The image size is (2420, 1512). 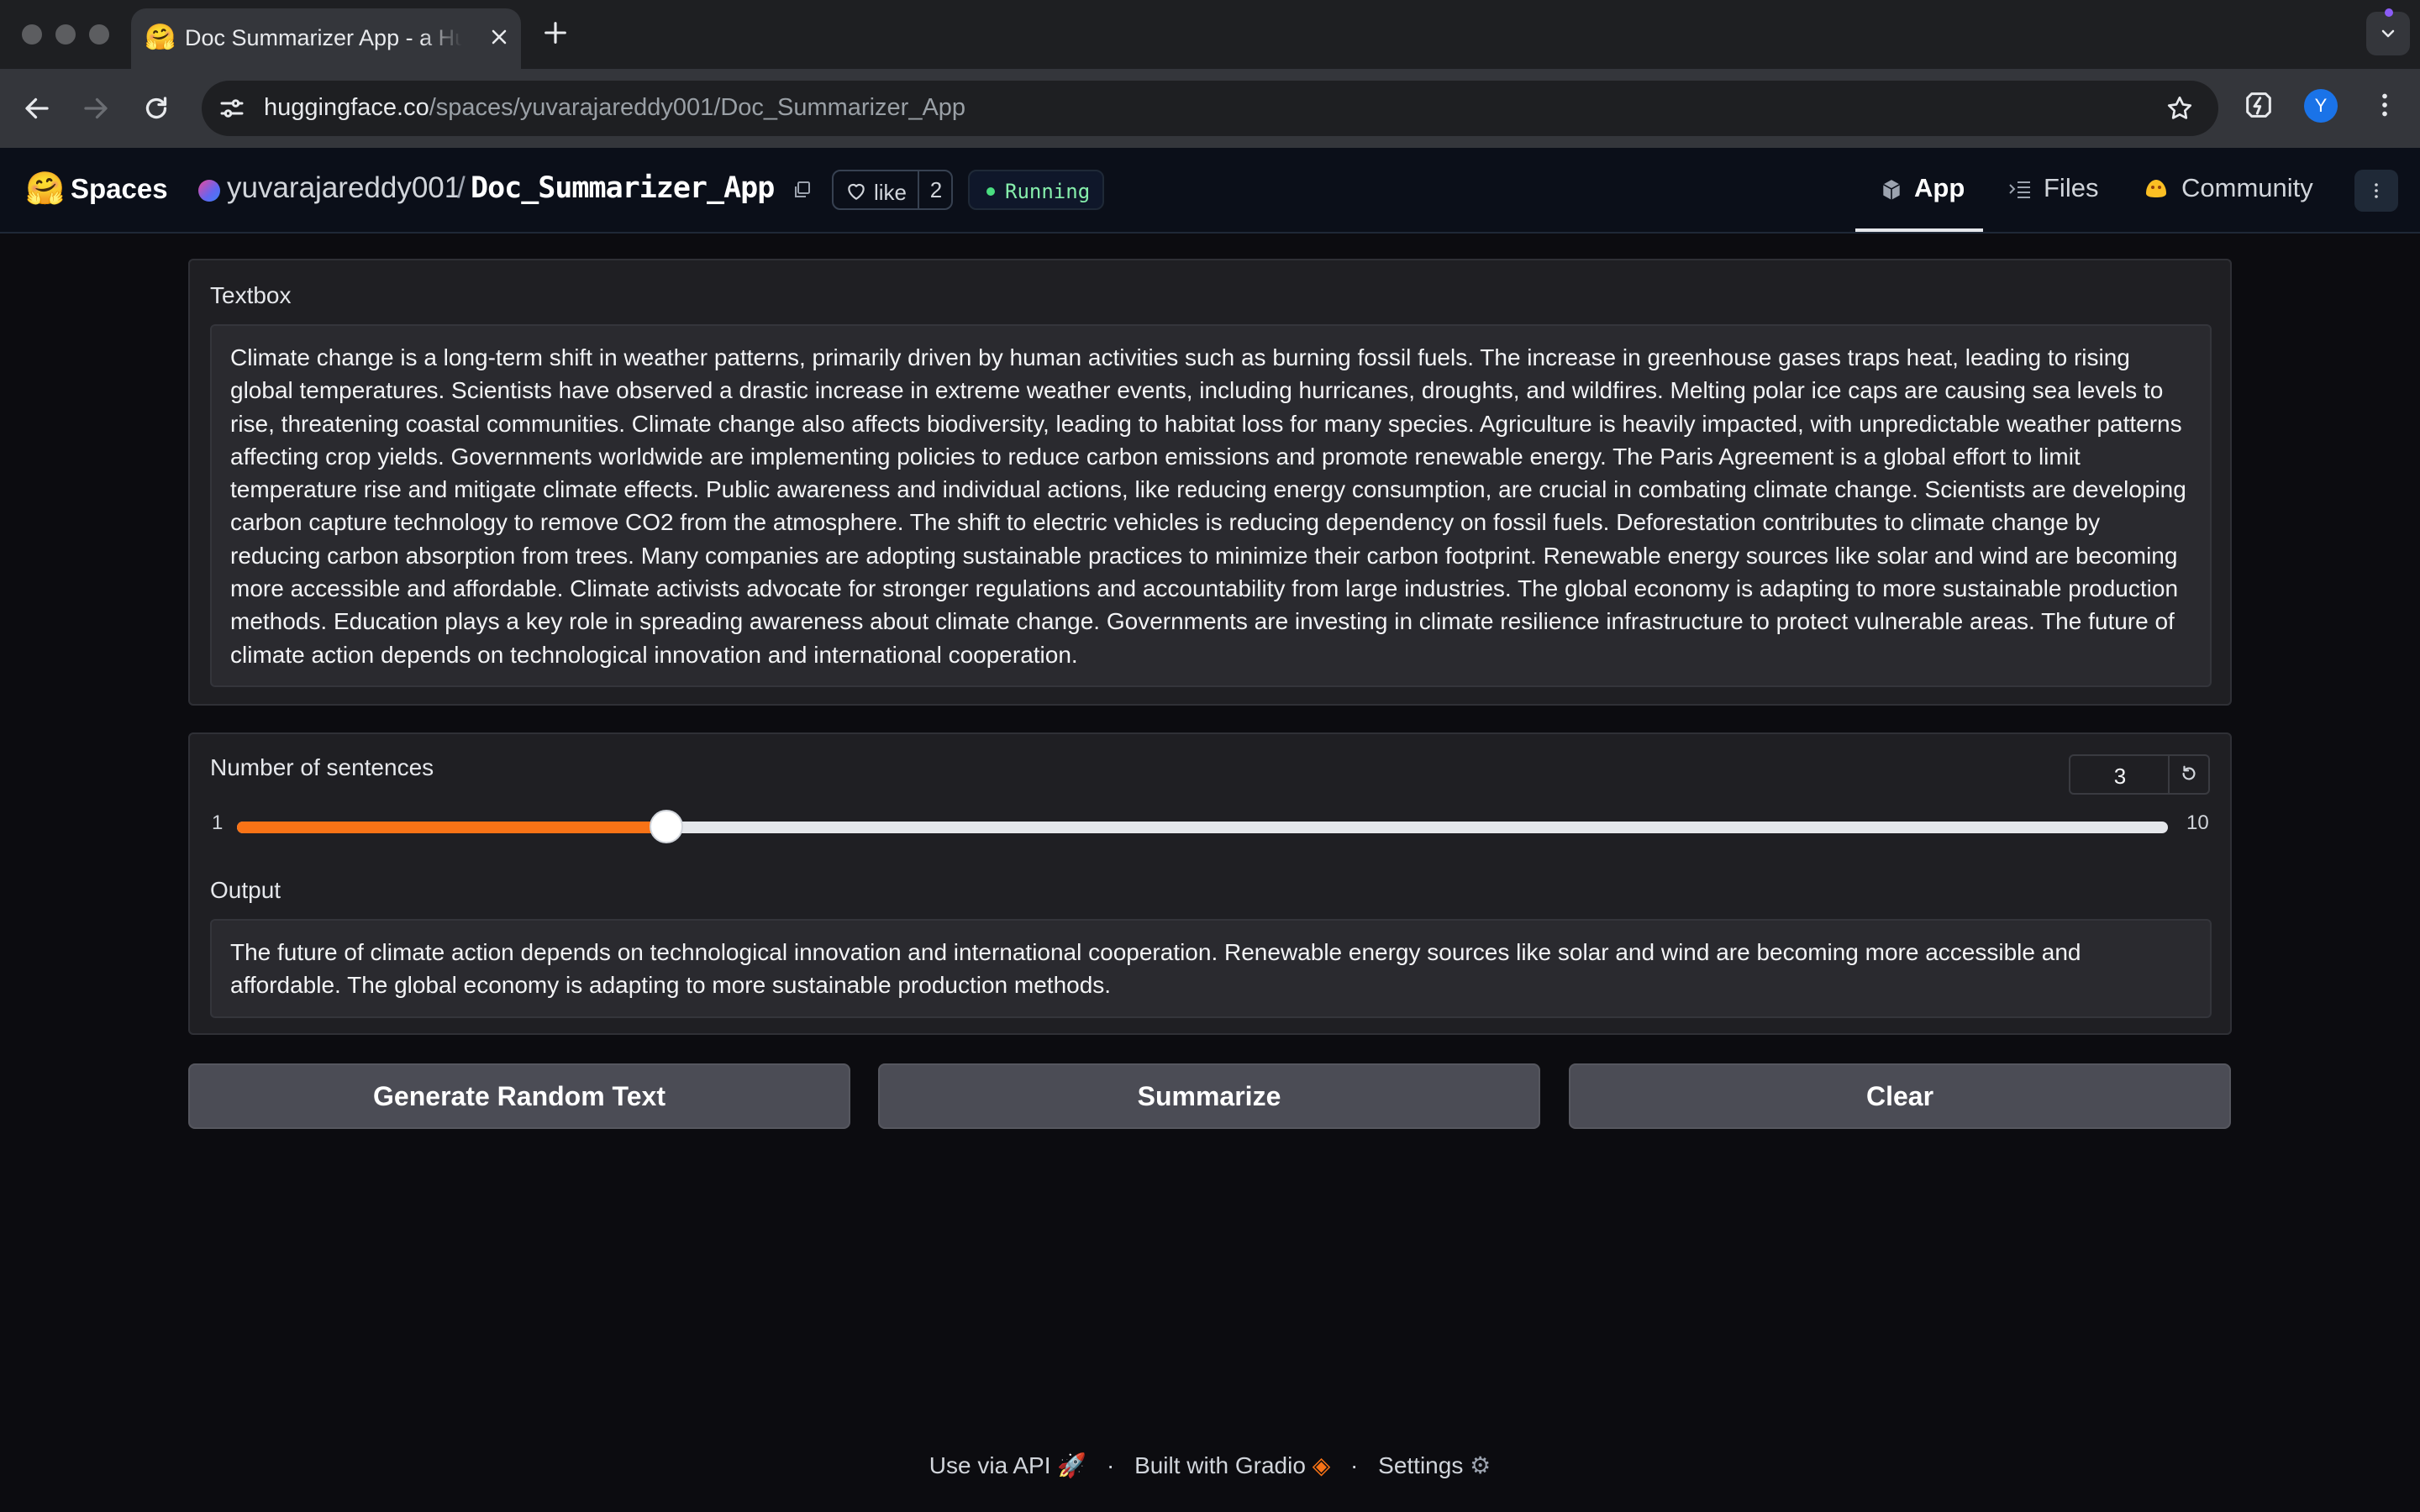 What do you see at coordinates (1072, 1465) in the screenshot?
I see `rocket-icon: 🚀` at bounding box center [1072, 1465].